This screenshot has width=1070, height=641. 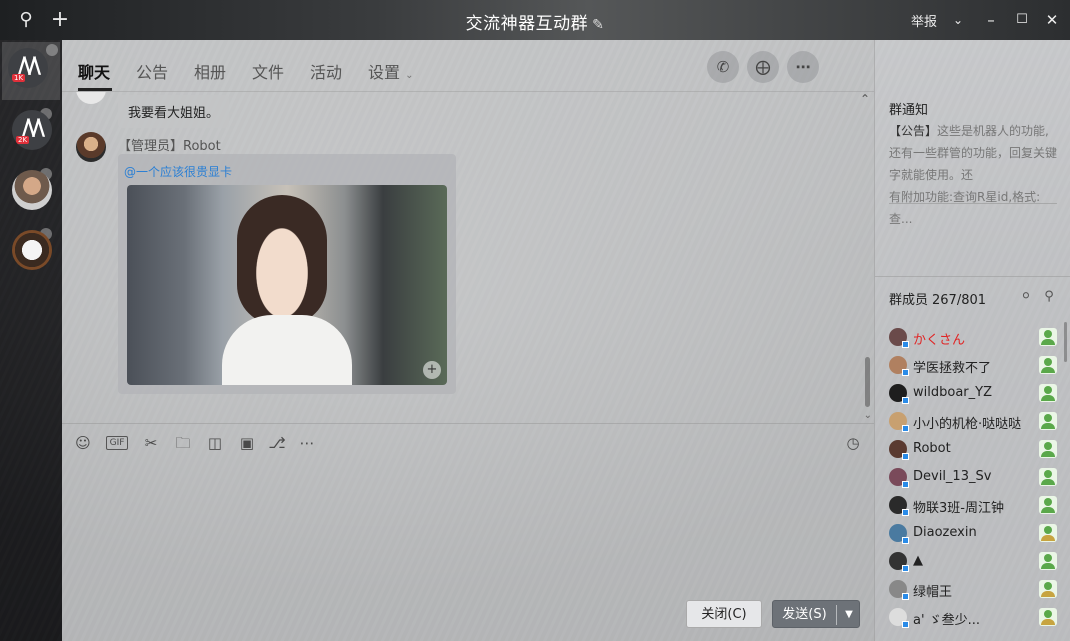 What do you see at coordinates (972, 450) in the screenshot?
I see `member-row: Robot` at bounding box center [972, 450].